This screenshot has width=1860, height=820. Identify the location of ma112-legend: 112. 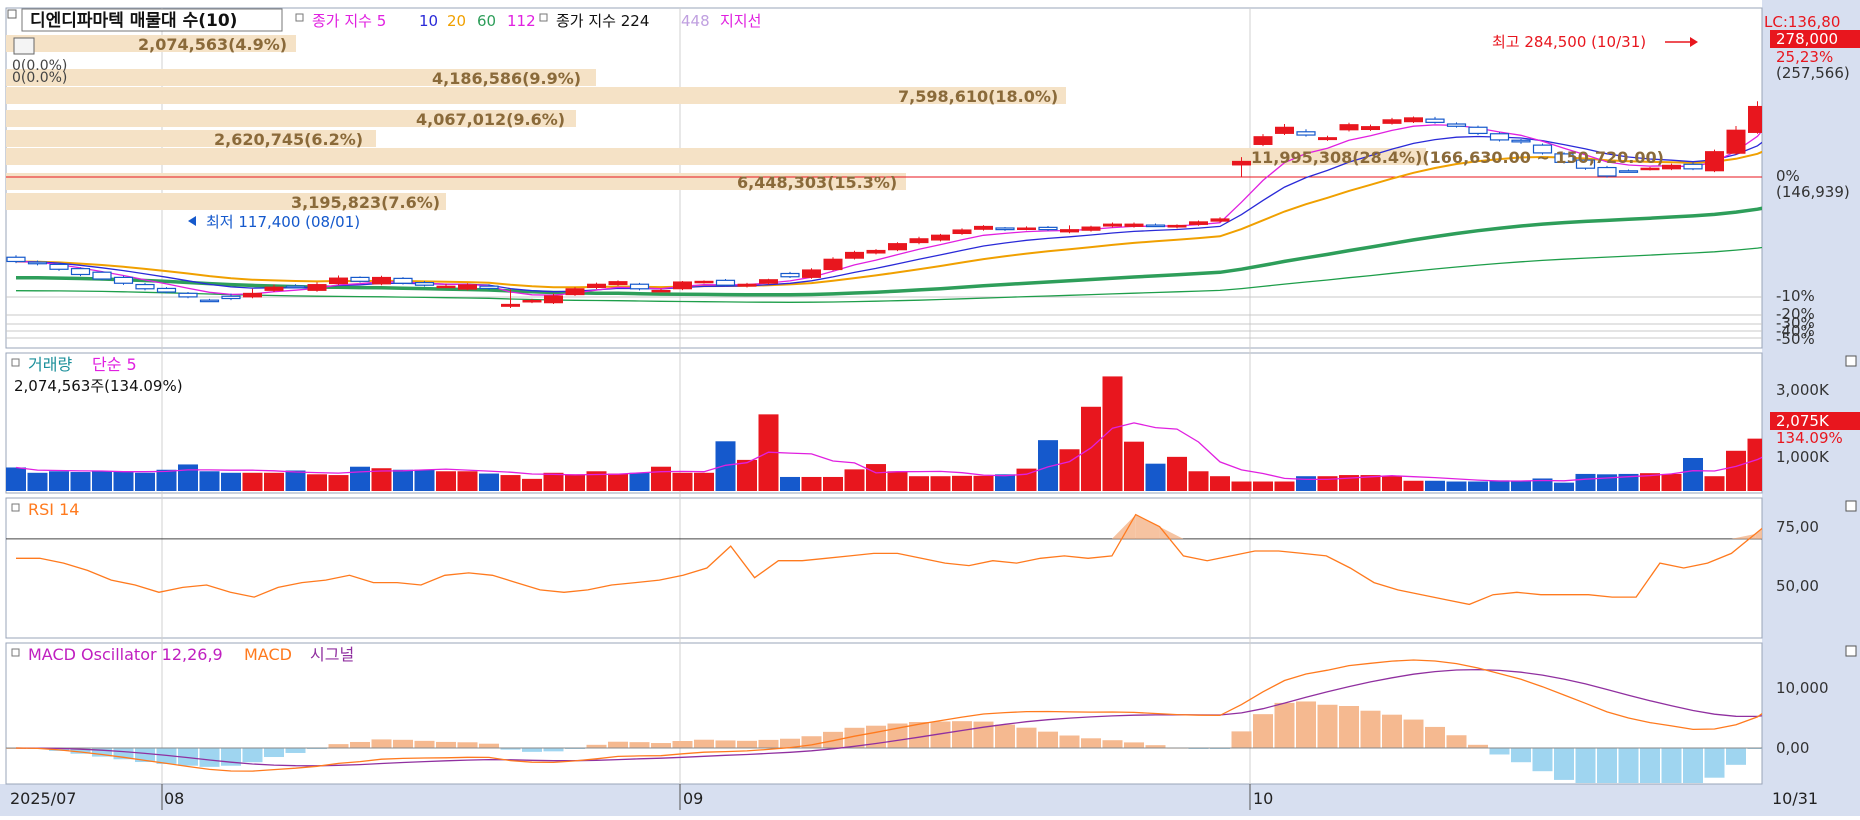
(521, 21).